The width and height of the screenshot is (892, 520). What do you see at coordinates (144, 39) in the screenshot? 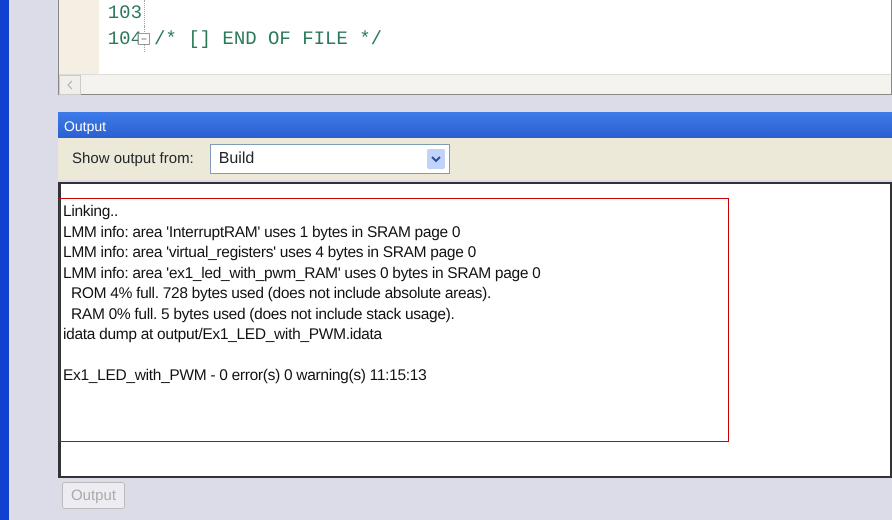
I see `collapse-icon` at bounding box center [144, 39].